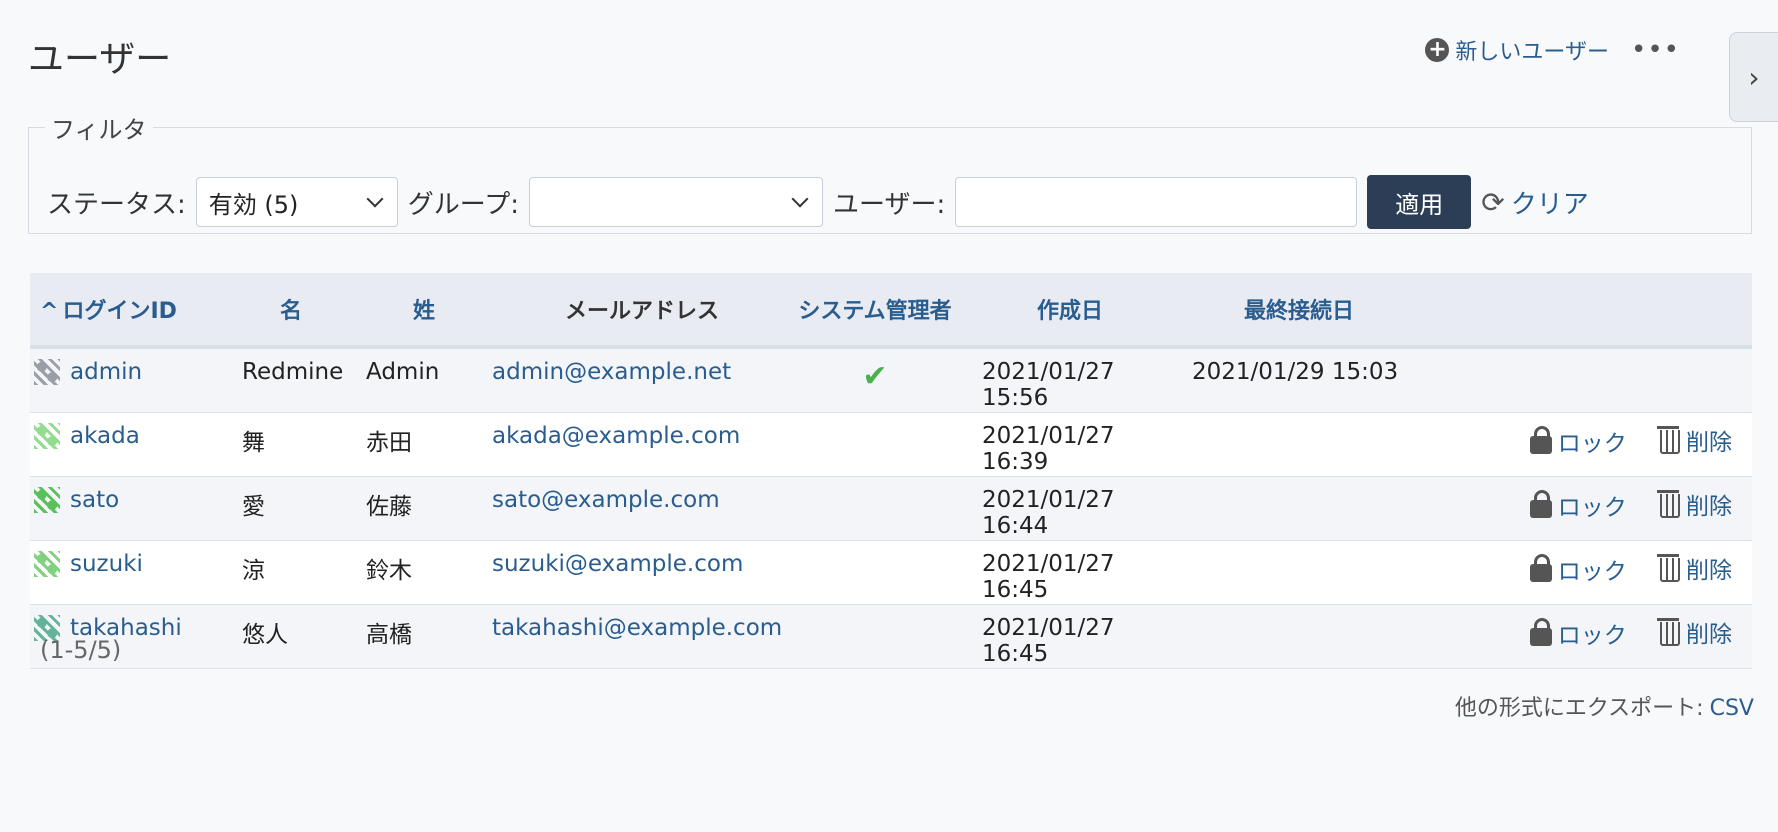 The height and width of the screenshot is (832, 1778). I want to click on group-label: グループ:, so click(463, 204).